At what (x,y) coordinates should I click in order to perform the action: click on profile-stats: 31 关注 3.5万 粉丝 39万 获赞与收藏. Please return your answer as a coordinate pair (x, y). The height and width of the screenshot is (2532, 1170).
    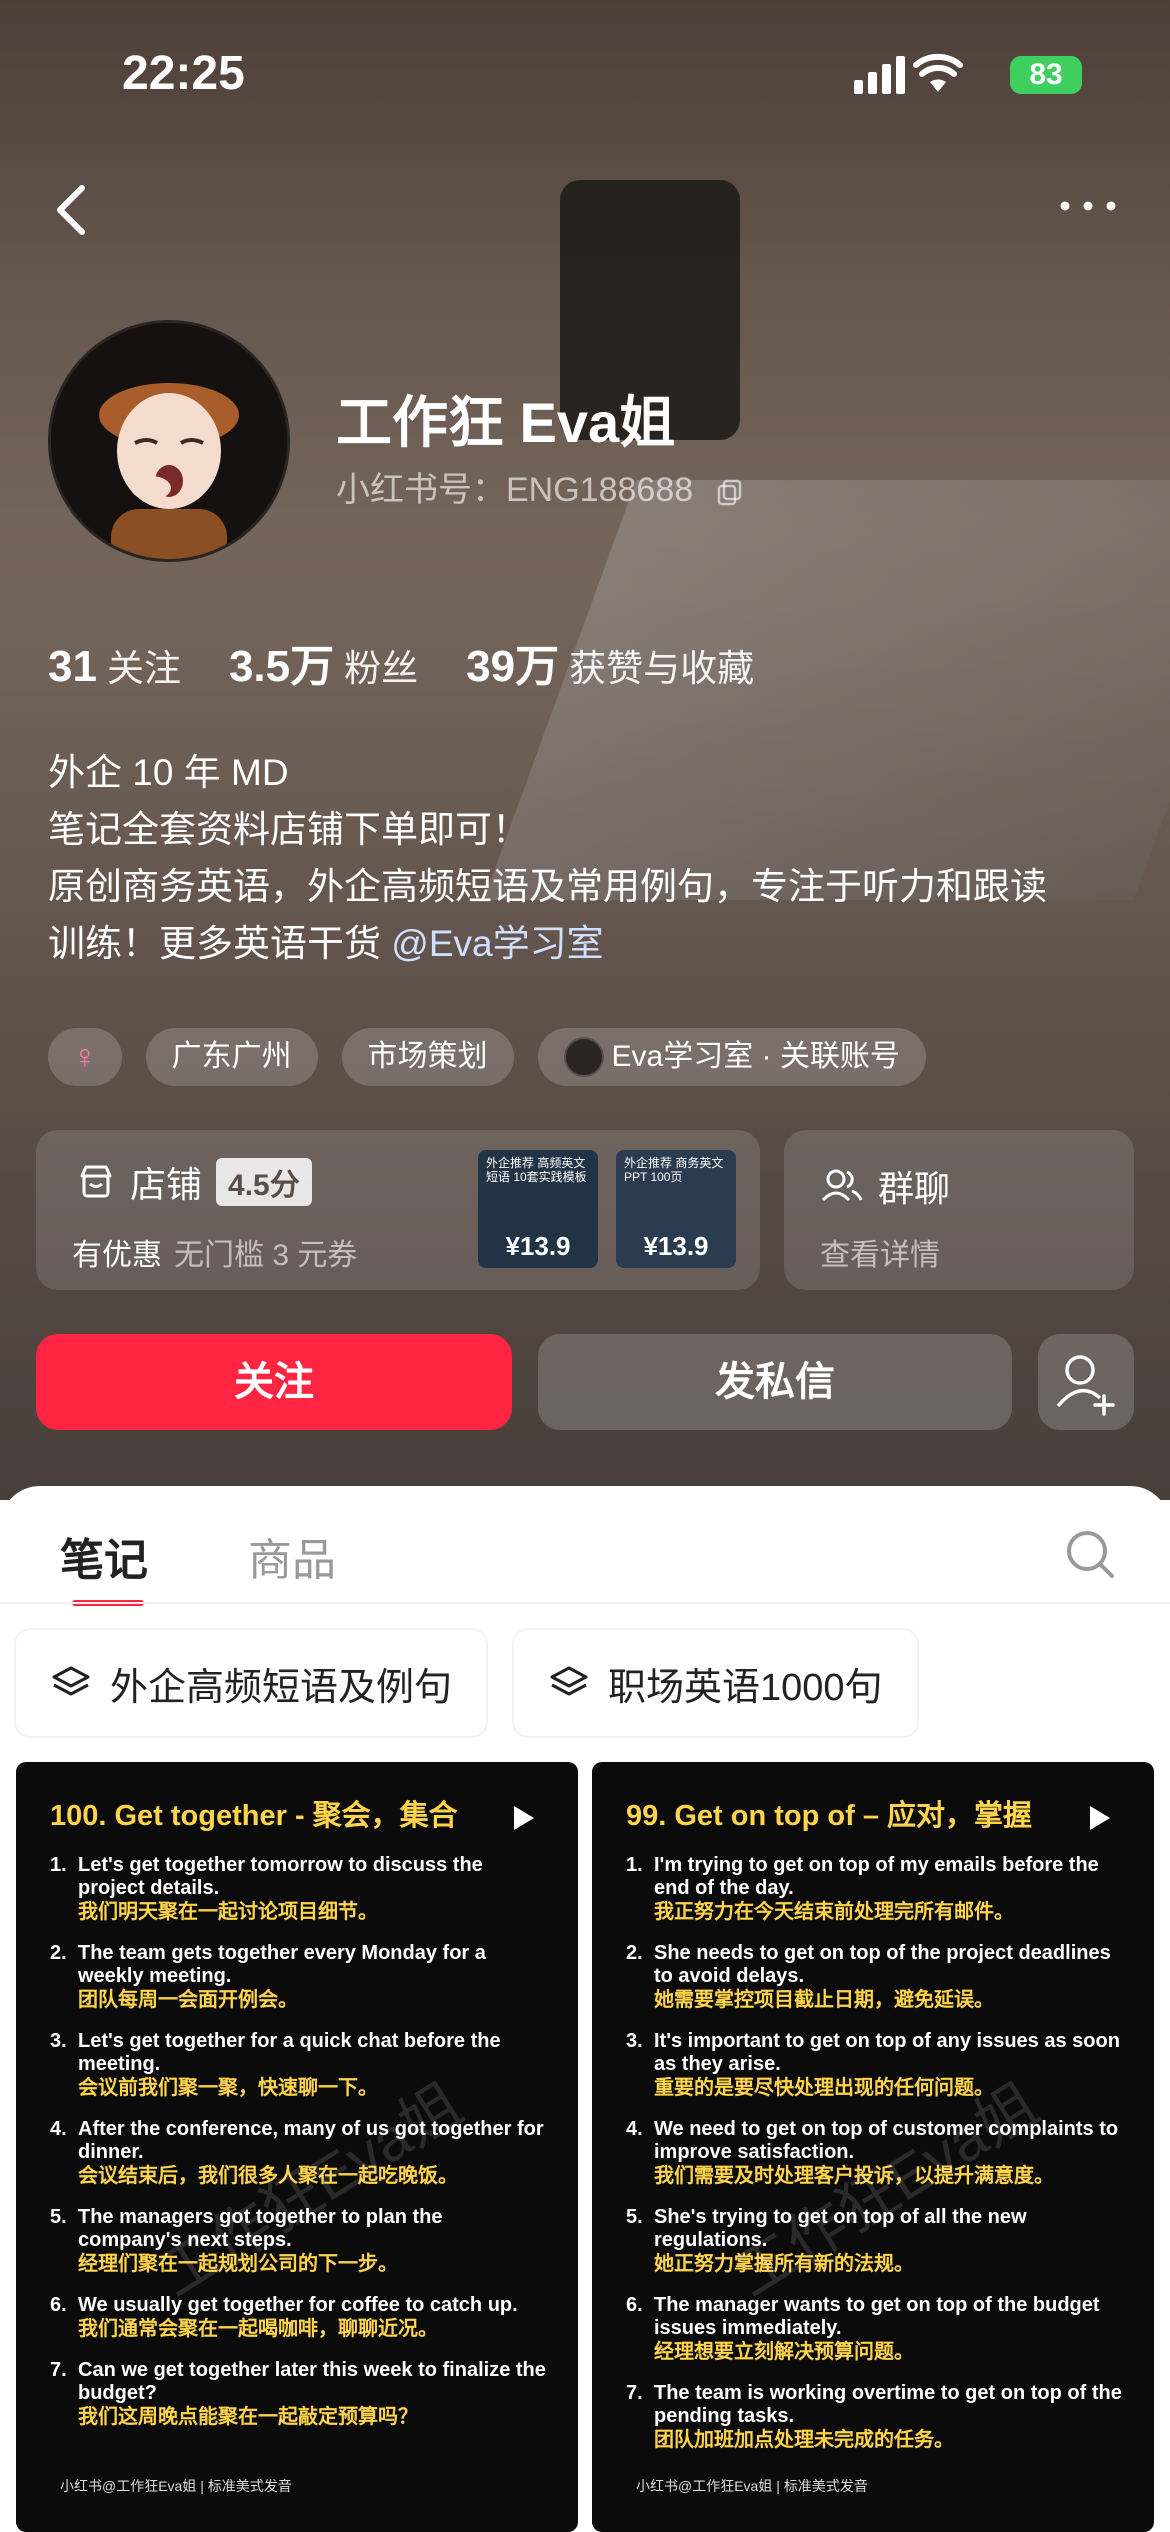
    Looking at the image, I should click on (401, 662).